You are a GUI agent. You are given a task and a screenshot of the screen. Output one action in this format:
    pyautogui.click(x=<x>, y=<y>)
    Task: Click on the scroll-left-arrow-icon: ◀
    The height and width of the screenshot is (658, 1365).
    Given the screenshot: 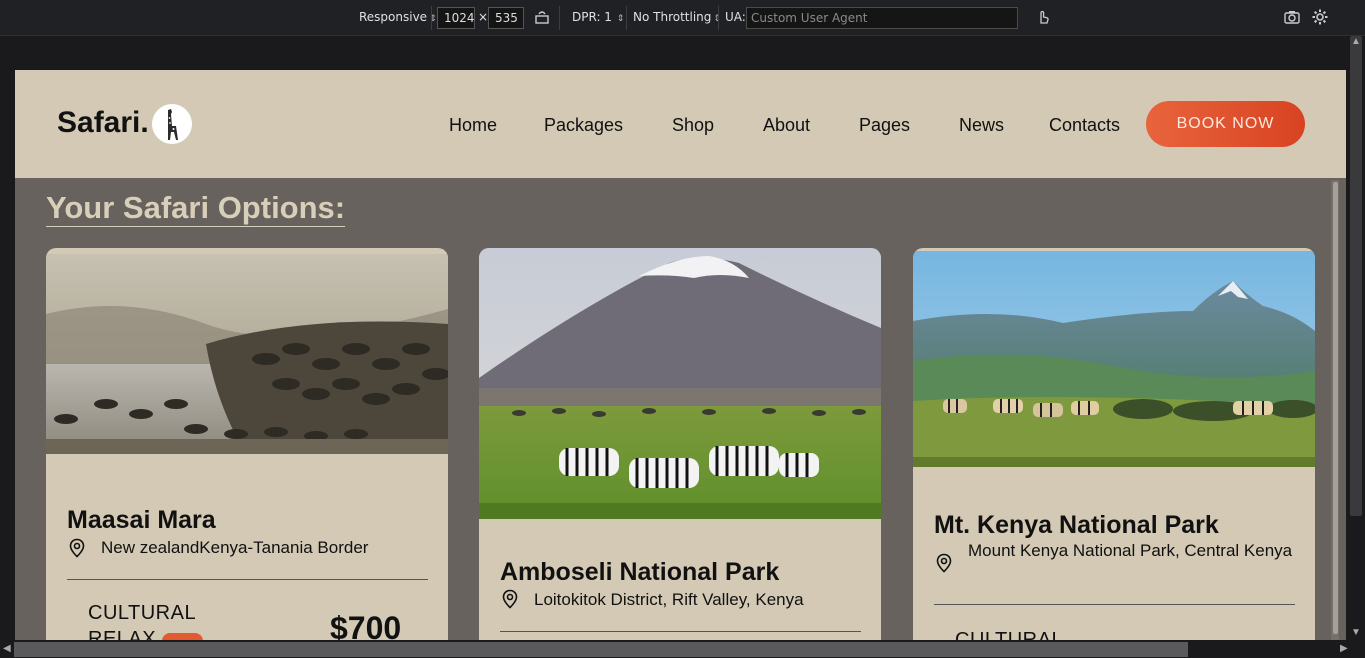 What is the action you would take?
    pyautogui.click(x=7, y=648)
    